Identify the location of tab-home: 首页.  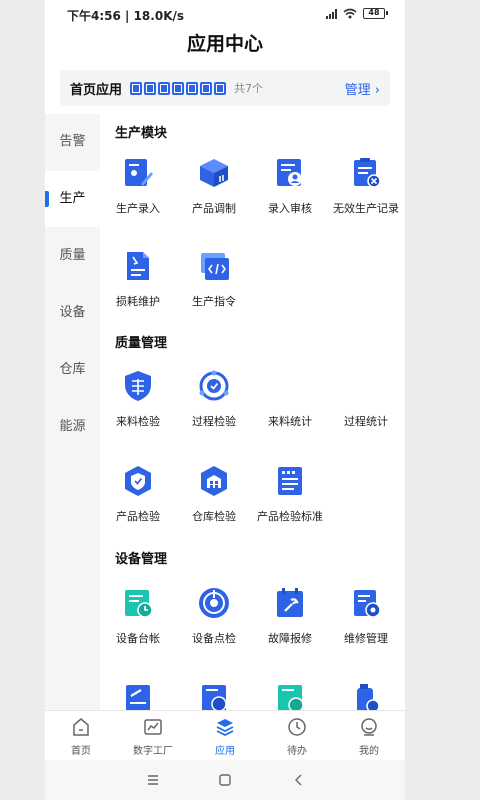
(81, 735).